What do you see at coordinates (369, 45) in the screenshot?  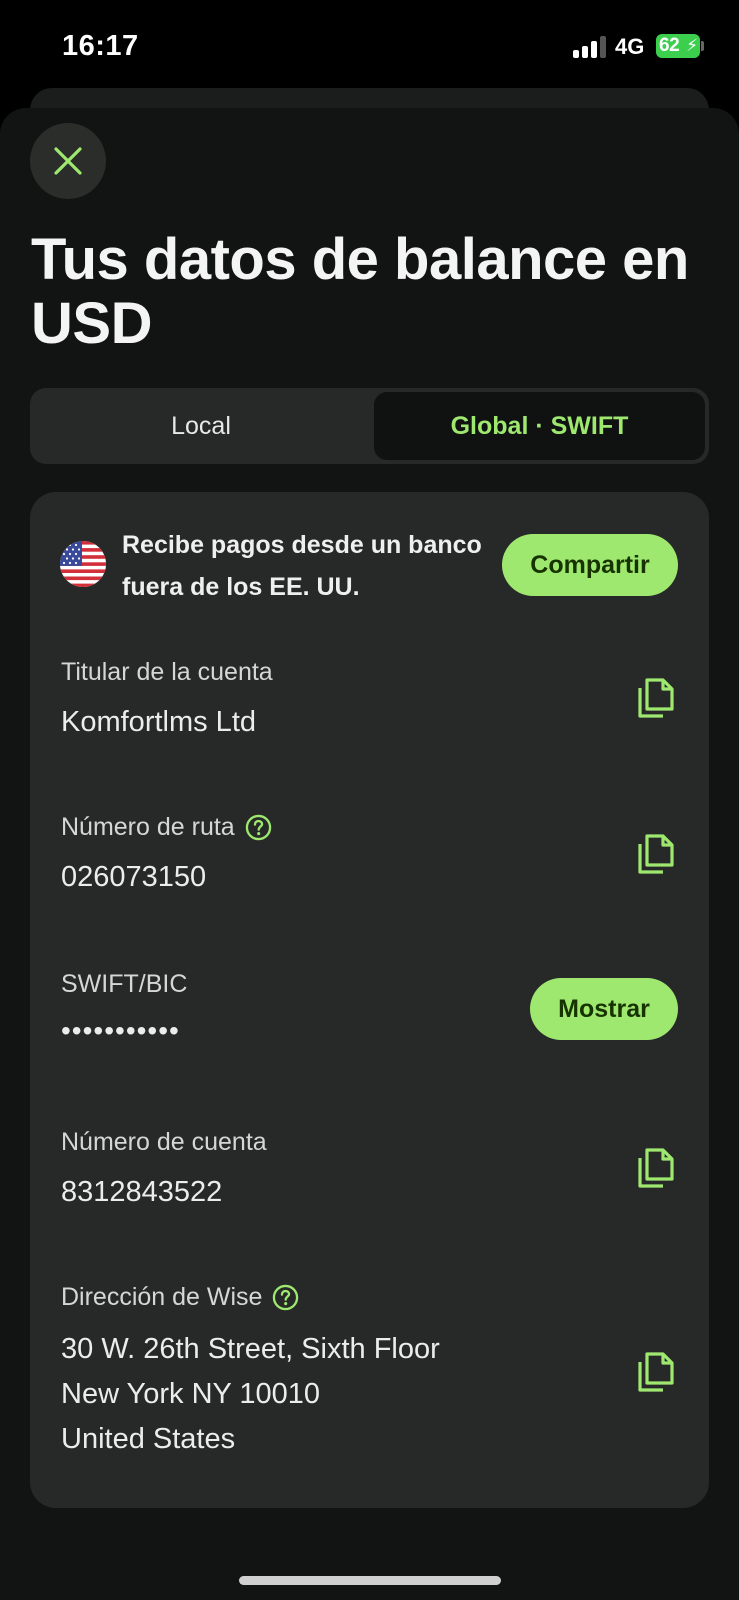 I see `status-bar: 16:17 4G 62 ⚡` at bounding box center [369, 45].